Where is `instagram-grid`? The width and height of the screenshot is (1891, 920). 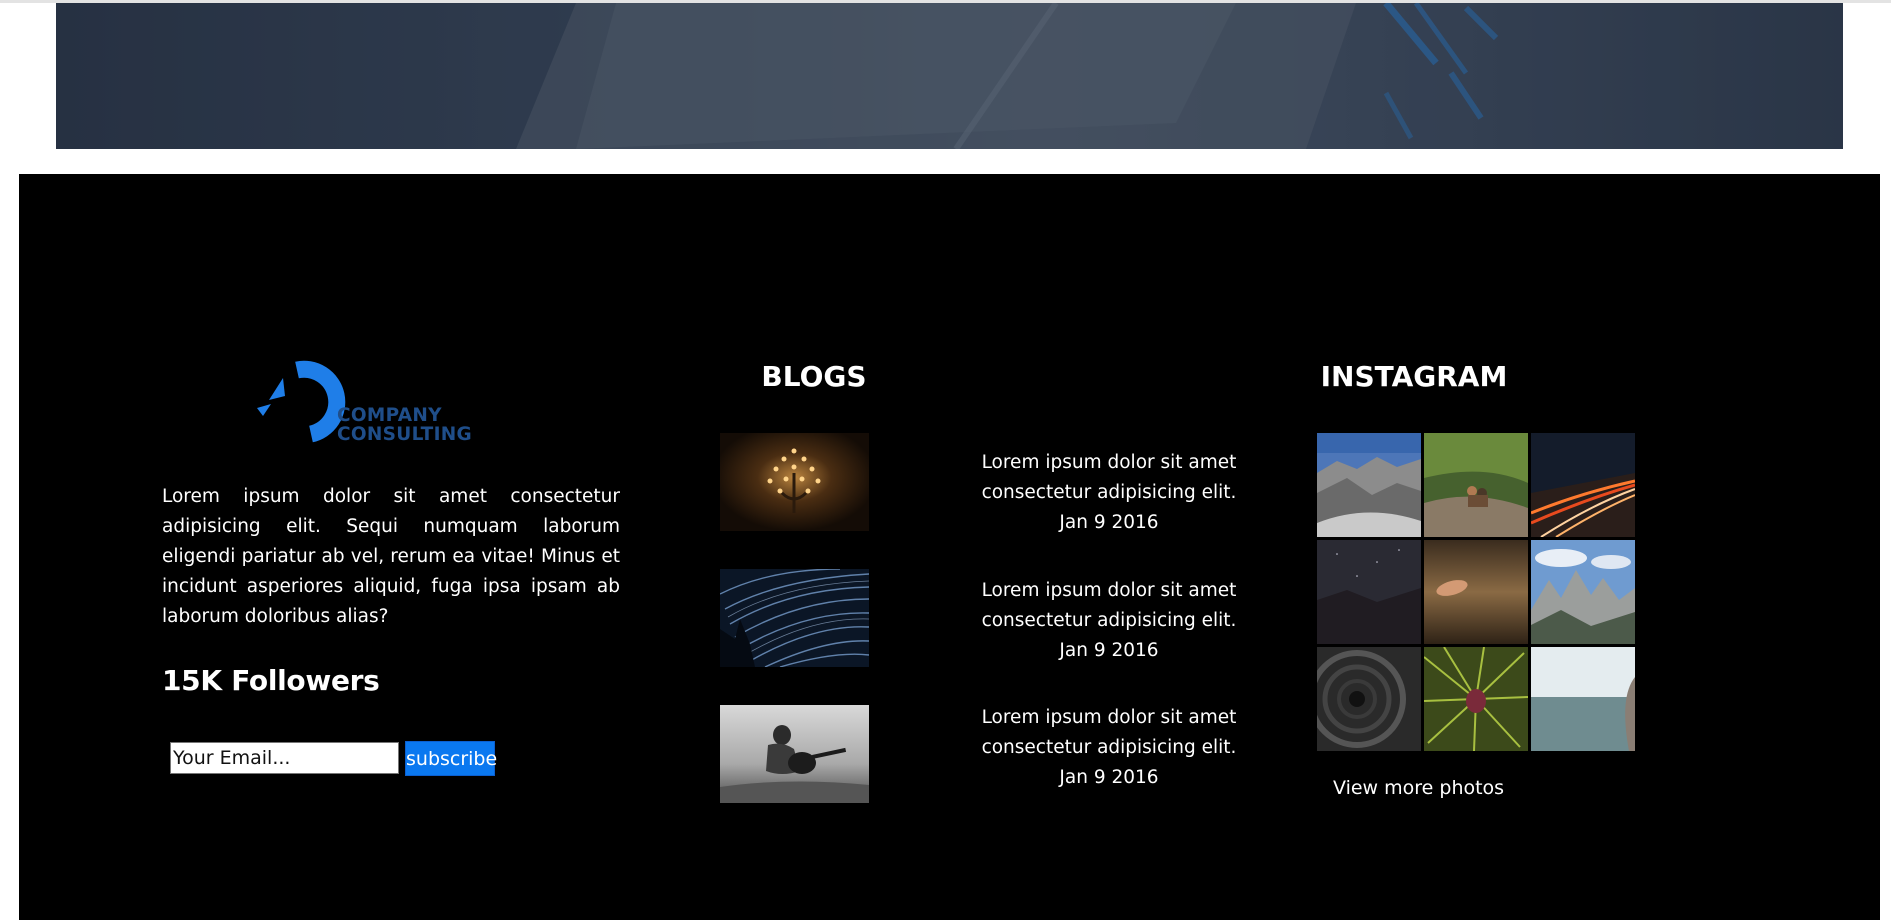
instagram-grid is located at coordinates (1477, 593).